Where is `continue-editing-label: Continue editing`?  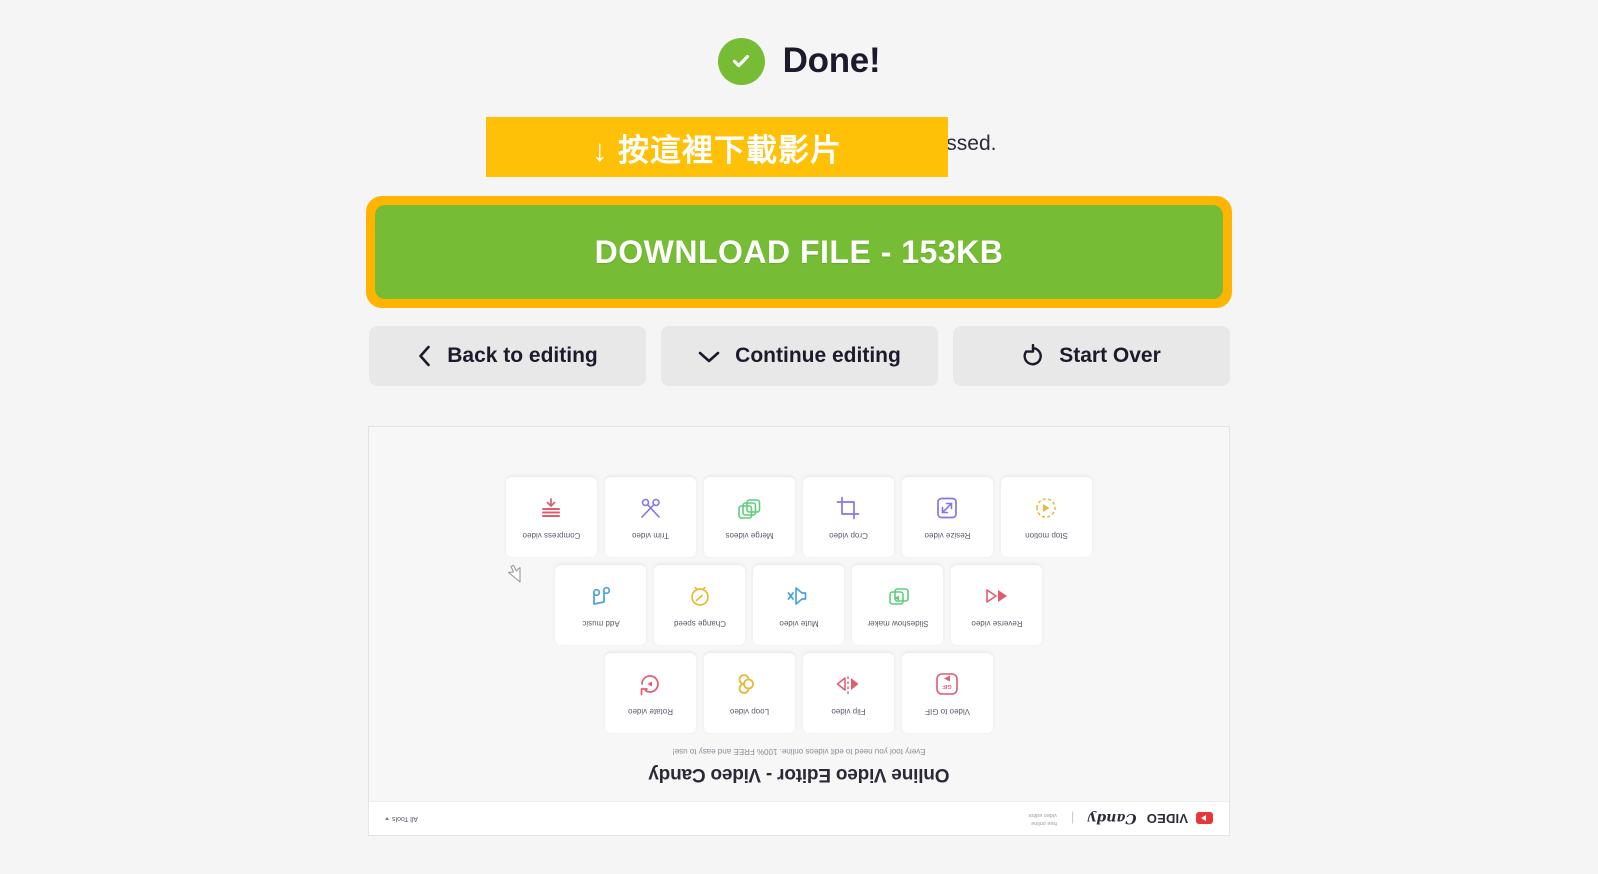
continue-editing-label: Continue editing is located at coordinates (818, 355).